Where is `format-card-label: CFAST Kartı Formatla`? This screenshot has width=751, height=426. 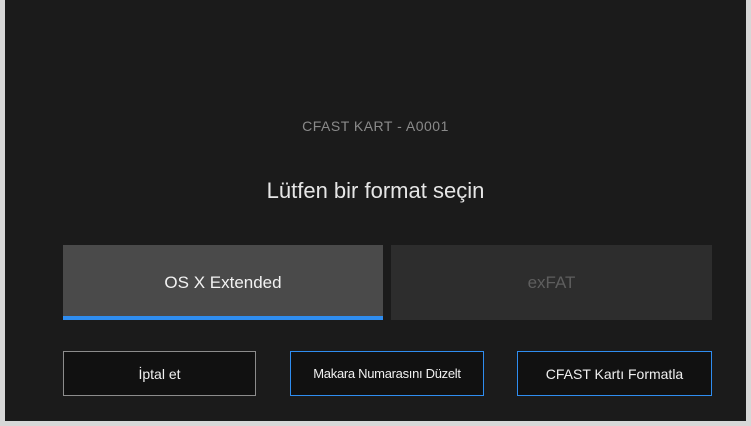
format-card-label: CFAST Kartı Formatla is located at coordinates (614, 373).